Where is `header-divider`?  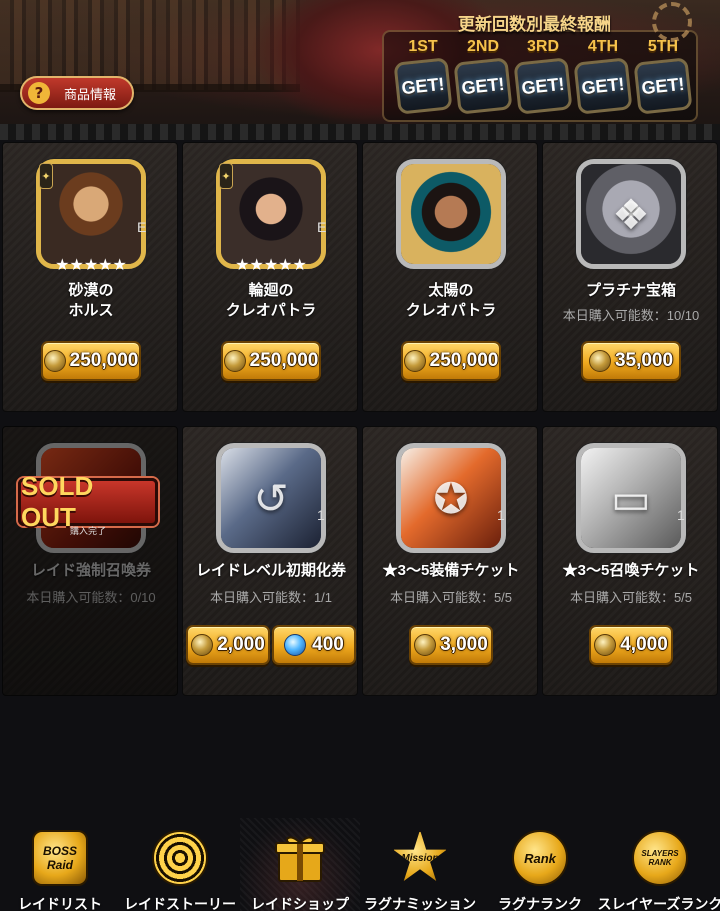
header-divider is located at coordinates (360, 132).